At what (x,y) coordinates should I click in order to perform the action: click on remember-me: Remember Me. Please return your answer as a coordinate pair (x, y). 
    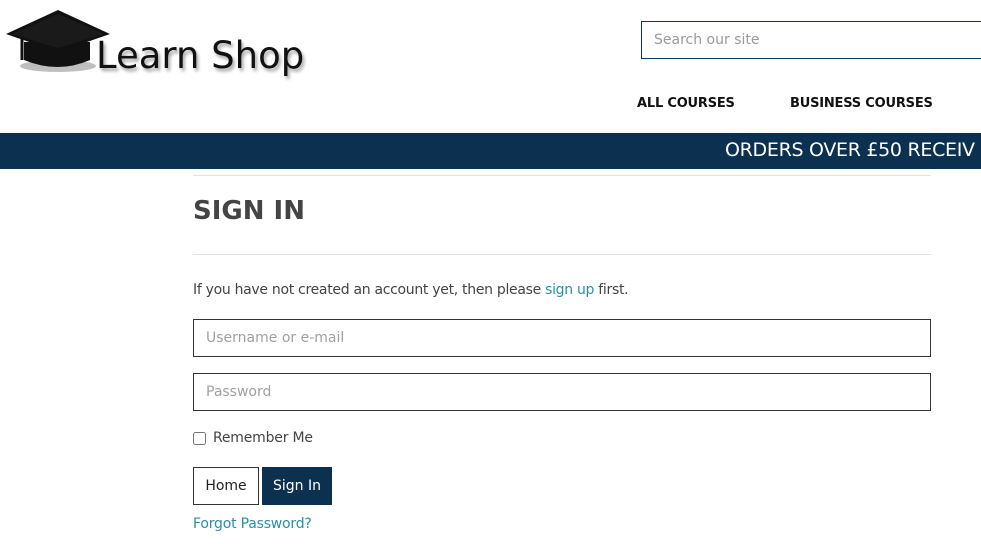
    Looking at the image, I should click on (253, 438).